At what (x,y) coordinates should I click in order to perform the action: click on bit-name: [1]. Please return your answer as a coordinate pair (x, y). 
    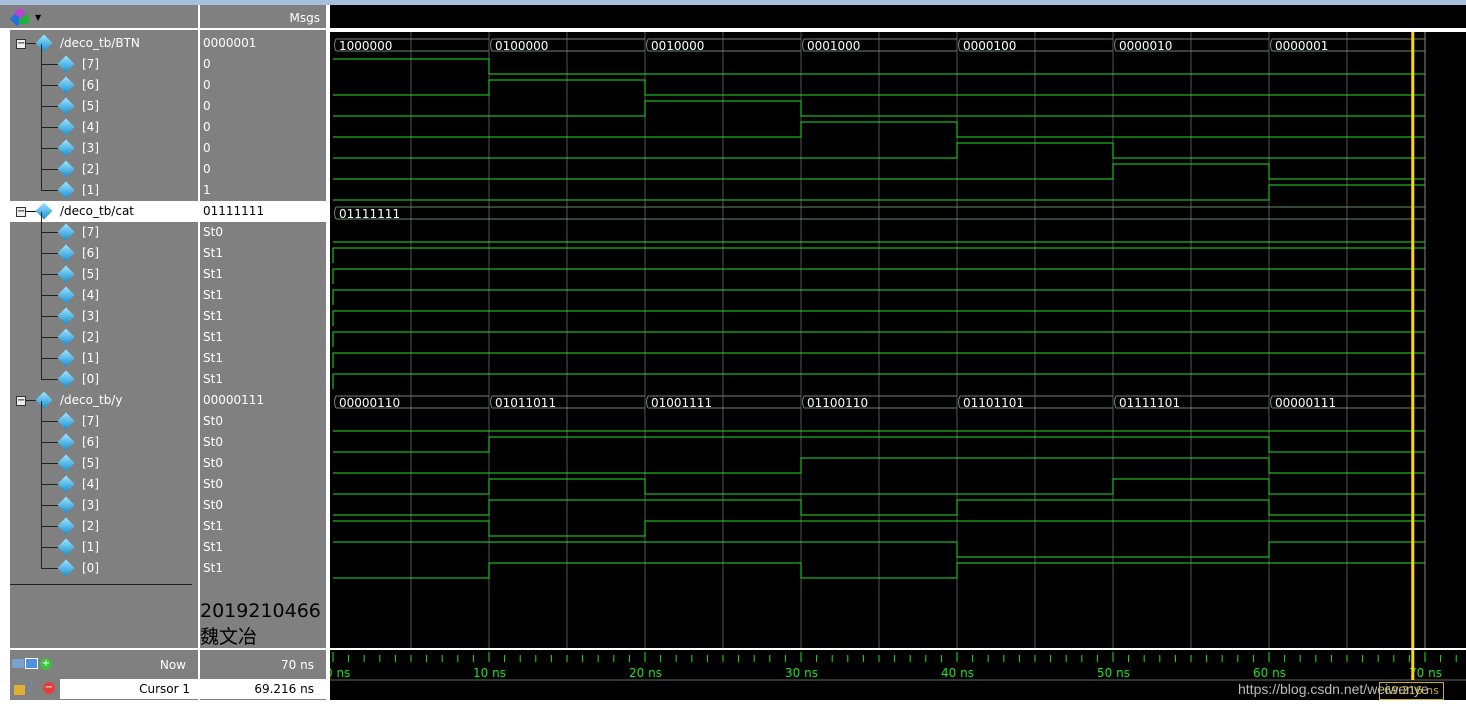
    Looking at the image, I should click on (90, 358).